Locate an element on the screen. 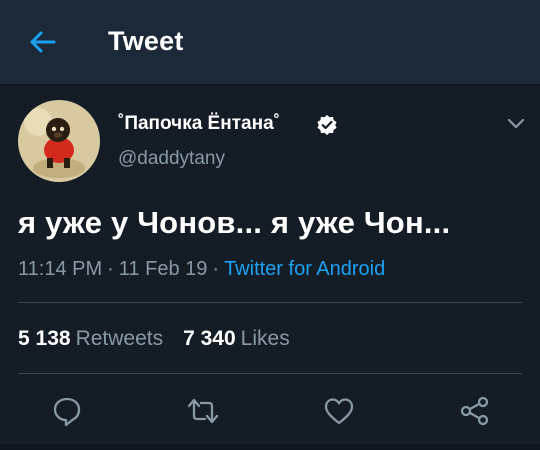  verified-badge-icon is located at coordinates (327, 125).